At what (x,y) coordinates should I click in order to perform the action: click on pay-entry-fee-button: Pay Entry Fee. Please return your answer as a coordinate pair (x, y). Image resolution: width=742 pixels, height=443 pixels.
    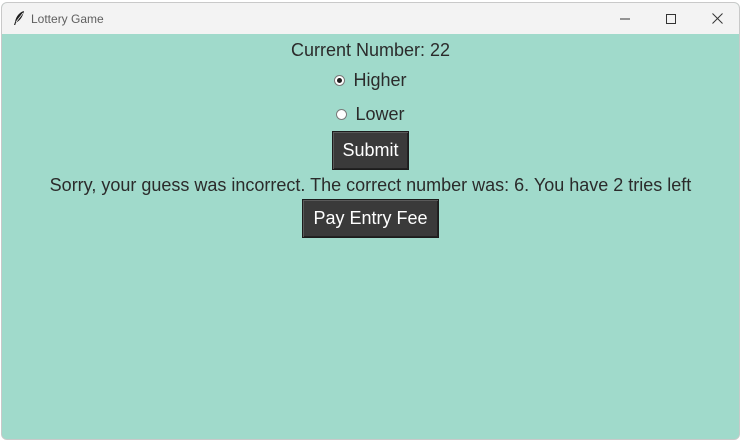
    Looking at the image, I should click on (370, 218).